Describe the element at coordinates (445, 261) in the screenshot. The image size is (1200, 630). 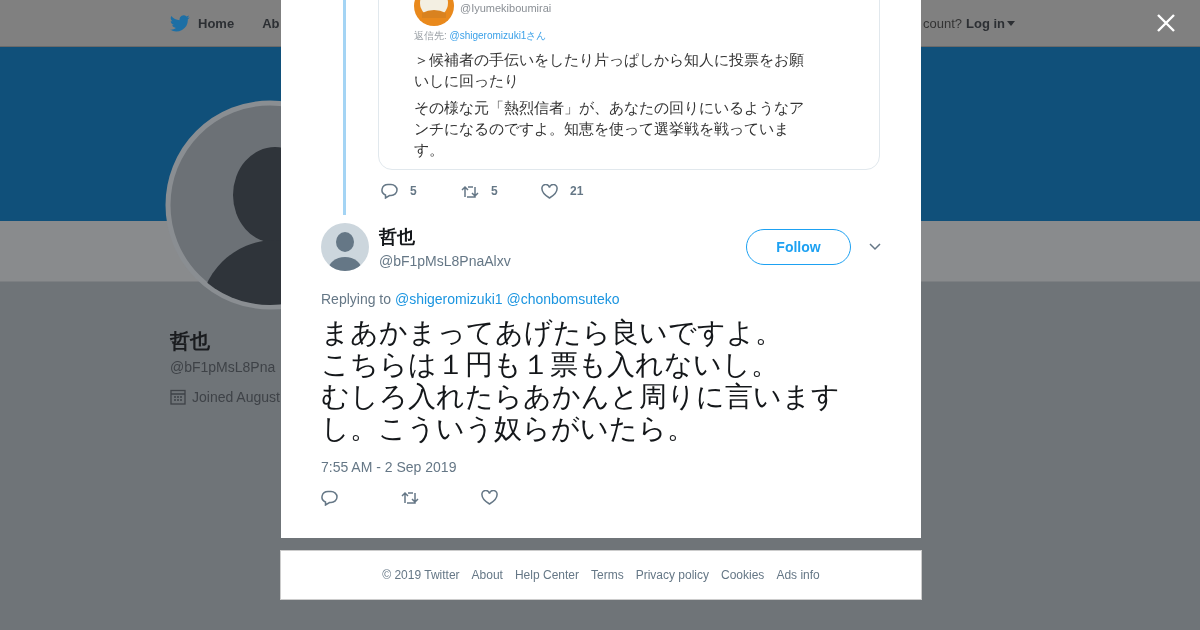
I see `author-handle: @bF1pMsL8PnaAlxv` at that location.